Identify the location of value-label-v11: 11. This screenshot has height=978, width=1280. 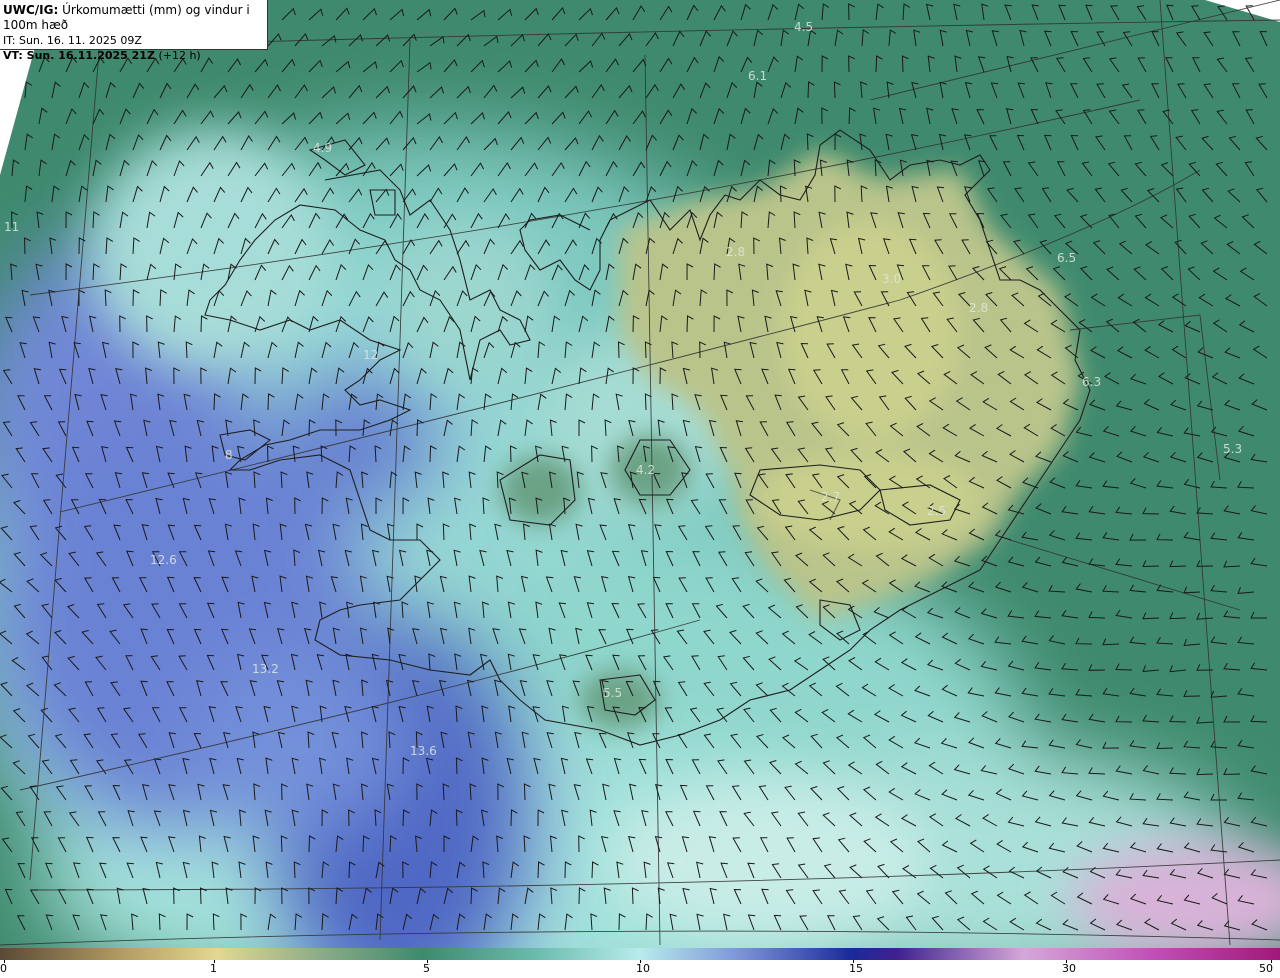
(12, 227).